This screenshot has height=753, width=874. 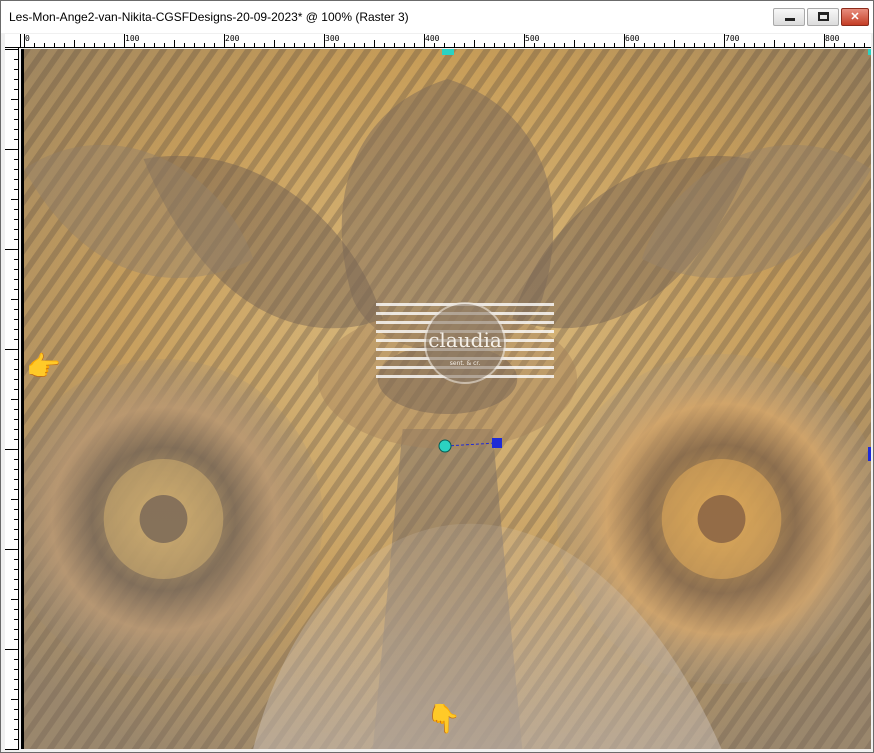 I want to click on watermark-logo: claudia sent. & cr., so click(x=465, y=343).